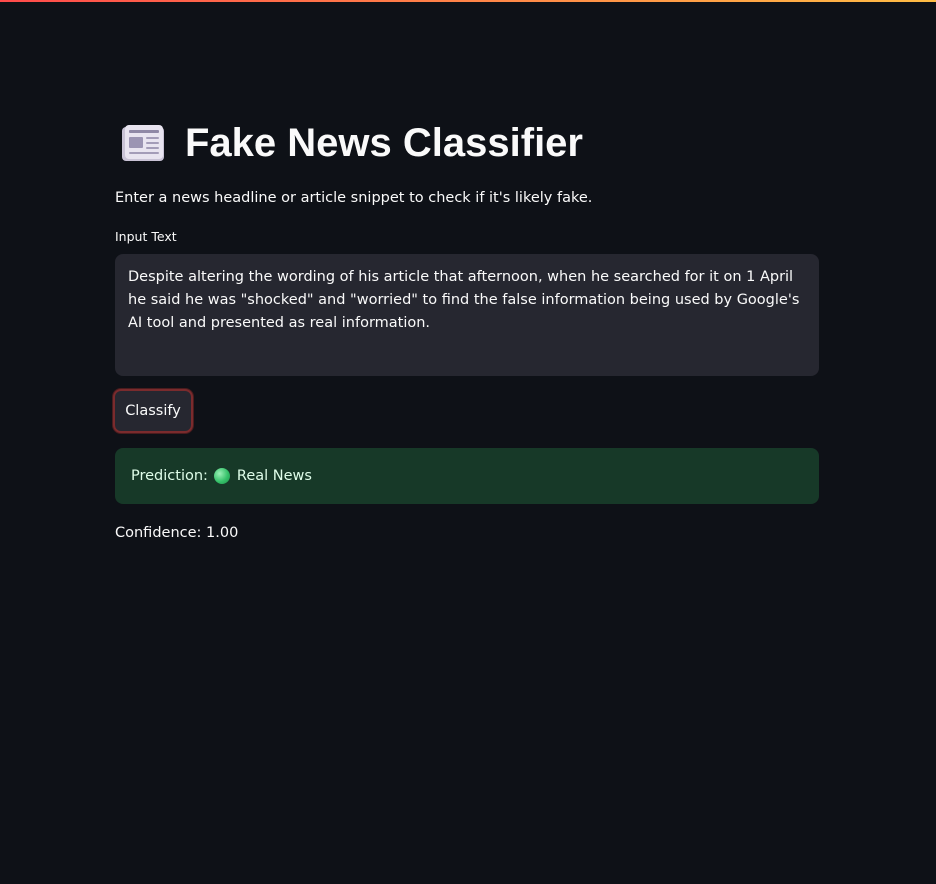 Image resolution: width=936 pixels, height=884 pixels. Describe the element at coordinates (221, 476) in the screenshot. I see `green-circle-icon` at that location.